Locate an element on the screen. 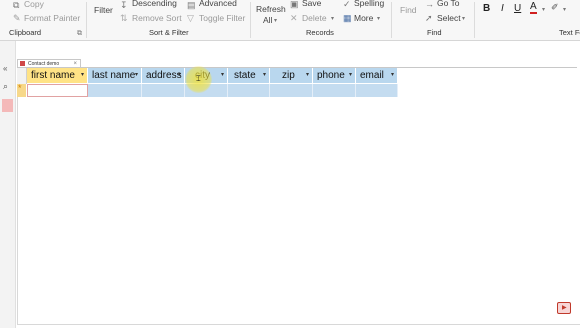 Image resolution: width=580 pixels, height=328 pixels. format-painter-icon: ✎ is located at coordinates (17, 18).